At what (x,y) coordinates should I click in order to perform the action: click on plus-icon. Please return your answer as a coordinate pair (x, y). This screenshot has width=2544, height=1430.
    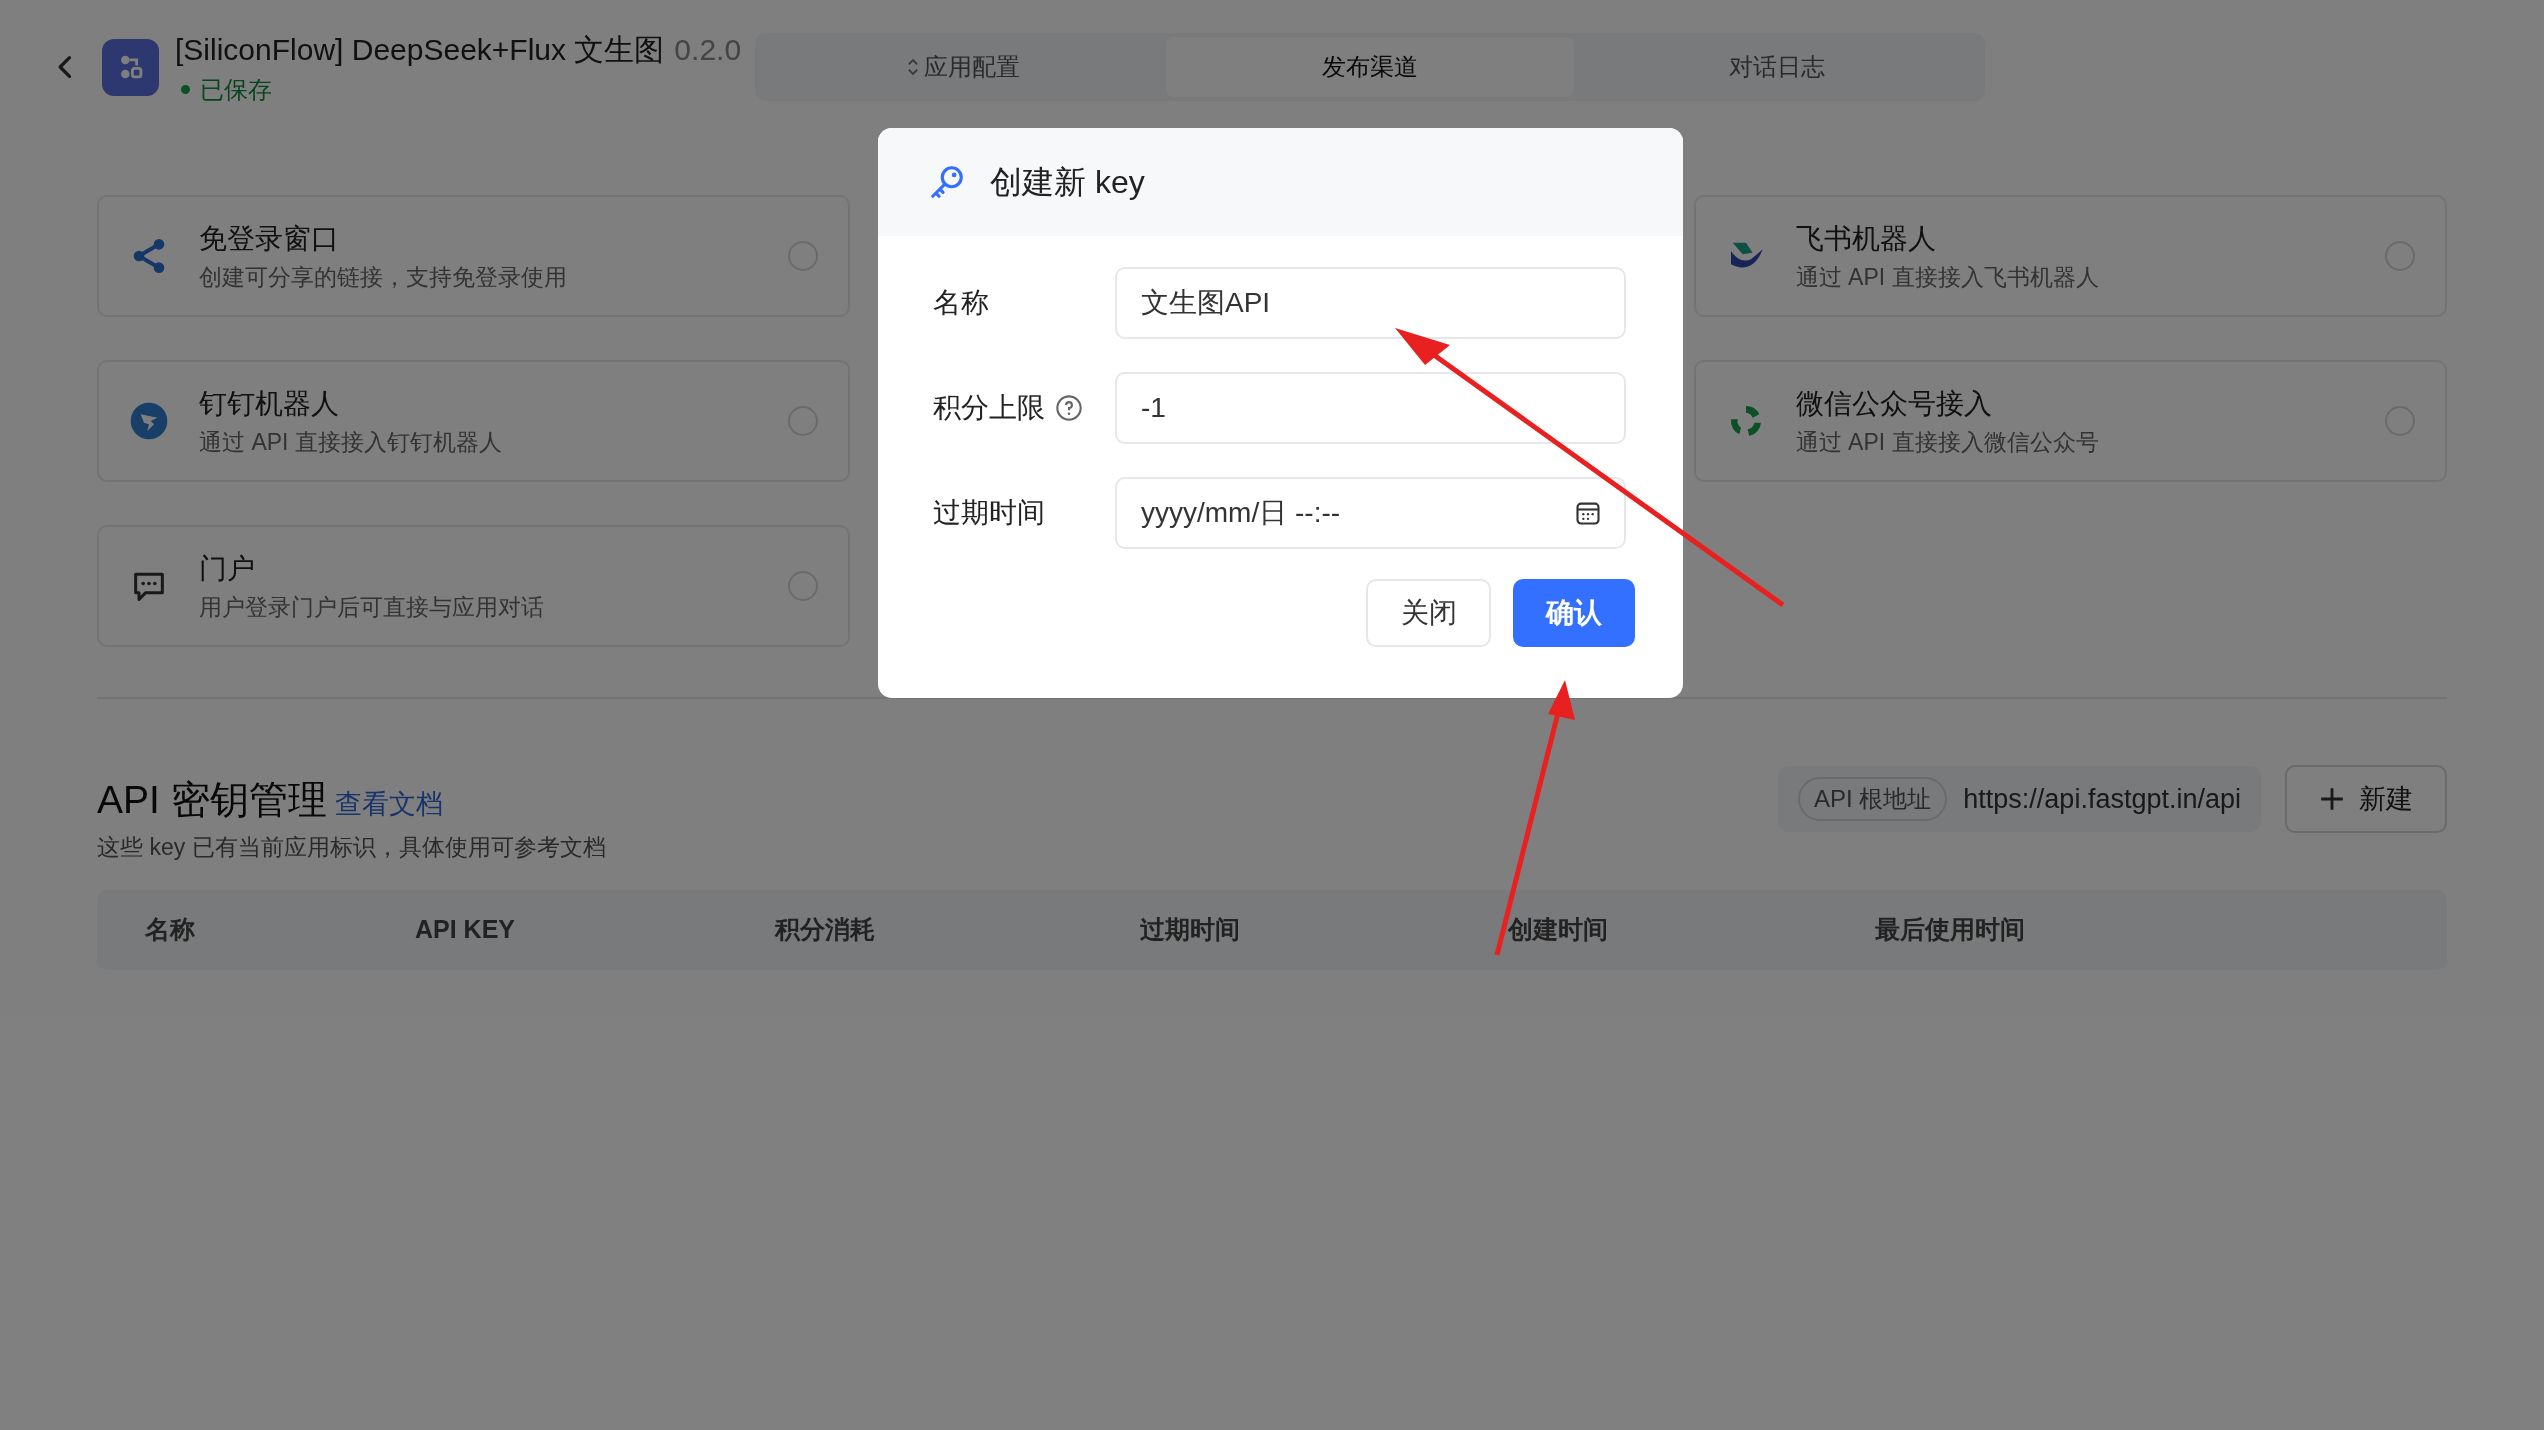
    Looking at the image, I should click on (2332, 799).